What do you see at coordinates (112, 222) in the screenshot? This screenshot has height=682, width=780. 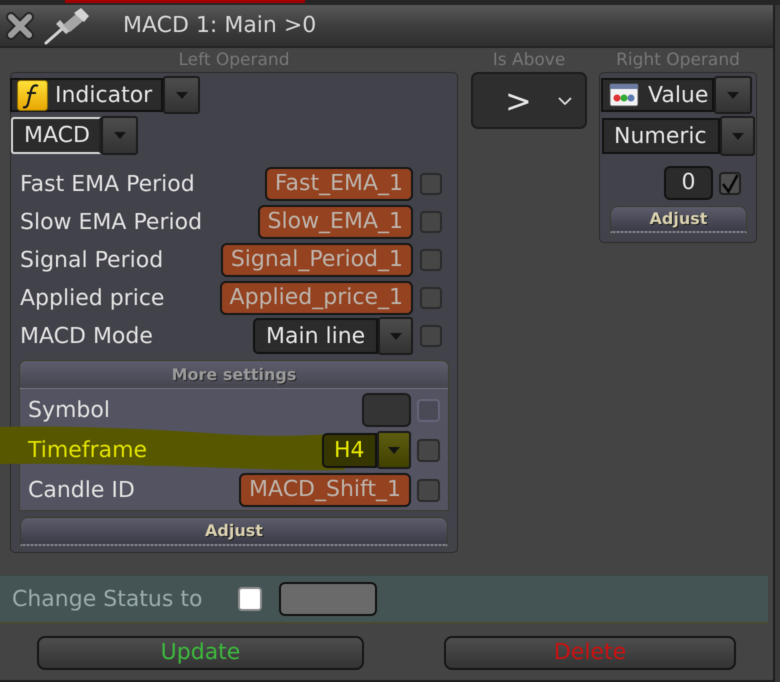 I see `parameter-label: Slow EMA Period` at bounding box center [112, 222].